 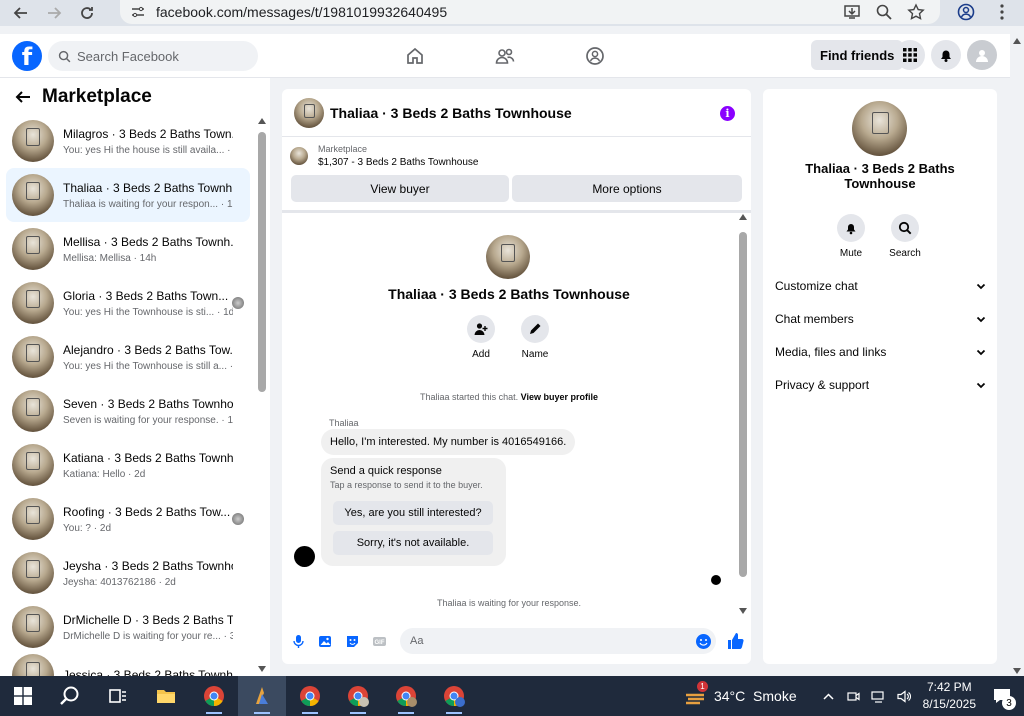 What do you see at coordinates (559, 397) in the screenshot?
I see `view-buyer-profile-link: View buyer profile` at bounding box center [559, 397].